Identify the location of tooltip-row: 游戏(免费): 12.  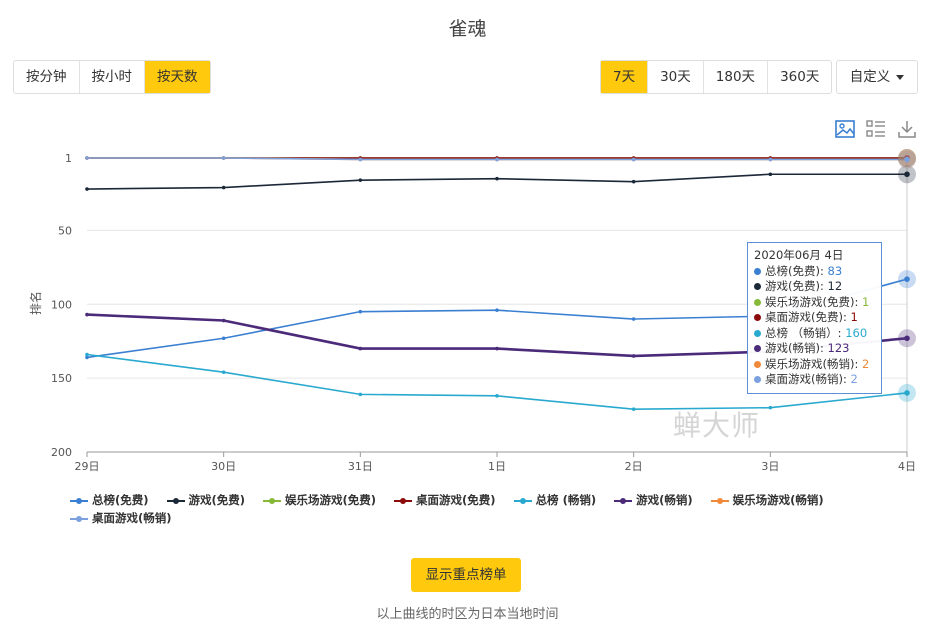
(814, 287).